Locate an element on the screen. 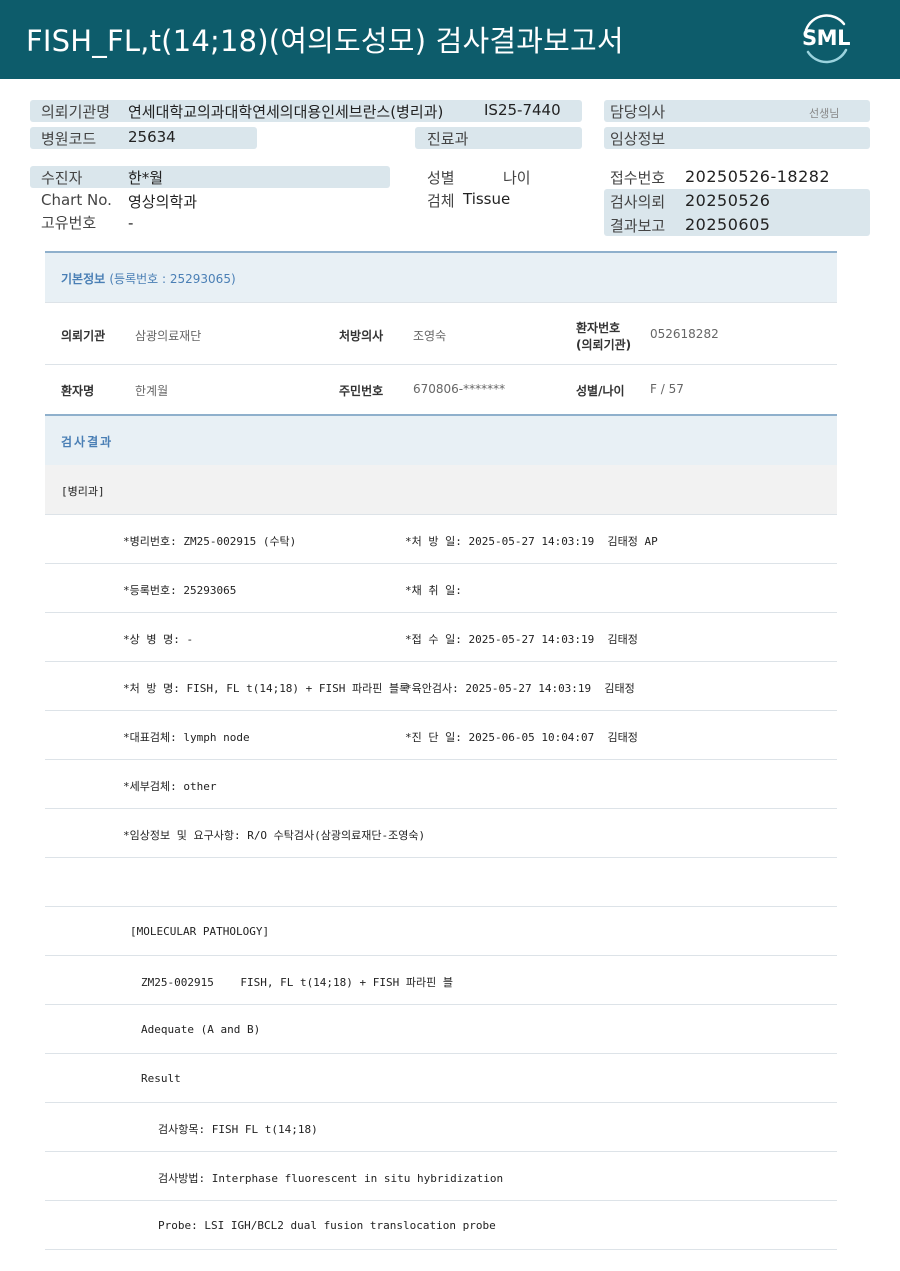  requester-value: 삼광의료재단 is located at coordinates (168, 336).